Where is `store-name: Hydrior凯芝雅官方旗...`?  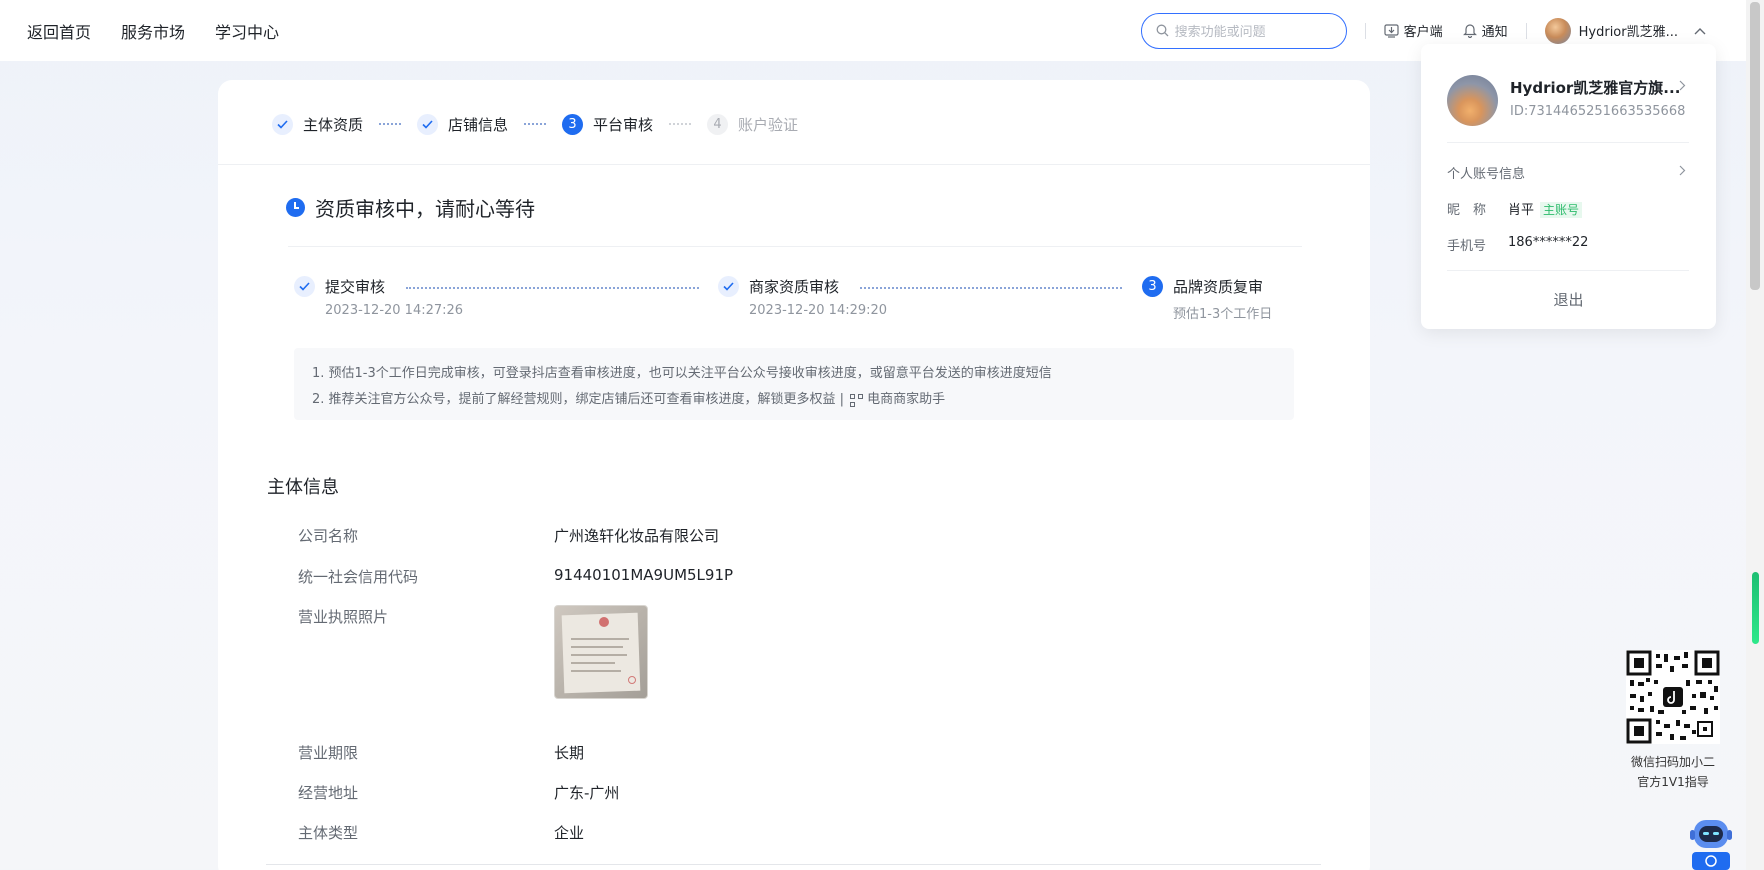 store-name: Hydrior凯芝雅官方旗... is located at coordinates (1595, 87).